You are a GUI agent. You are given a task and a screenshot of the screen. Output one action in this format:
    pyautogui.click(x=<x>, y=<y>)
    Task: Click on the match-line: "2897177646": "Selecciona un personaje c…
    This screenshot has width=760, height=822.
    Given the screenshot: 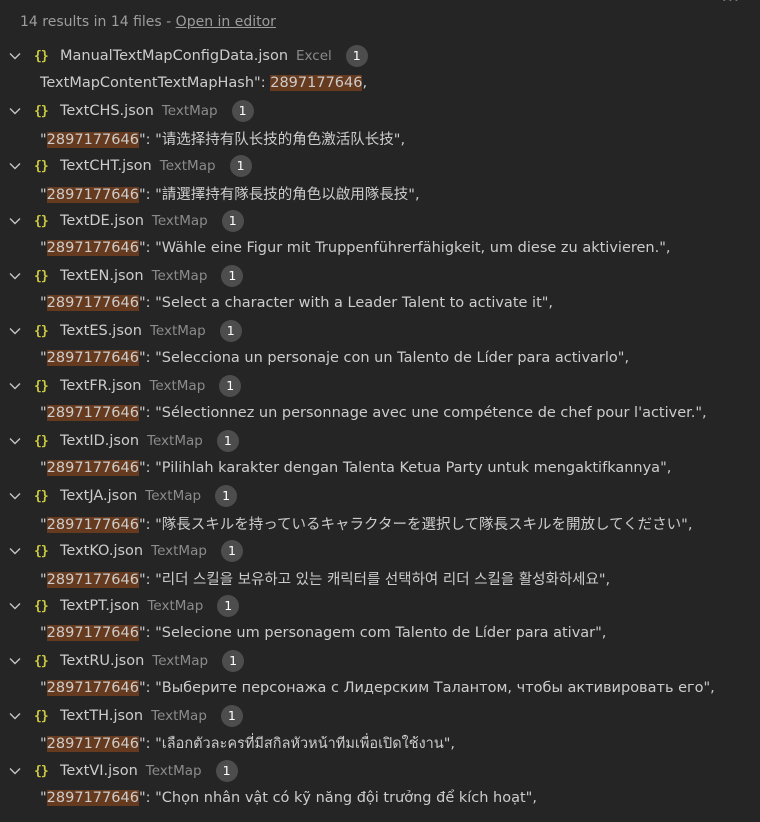 What is the action you would take?
    pyautogui.click(x=380, y=358)
    